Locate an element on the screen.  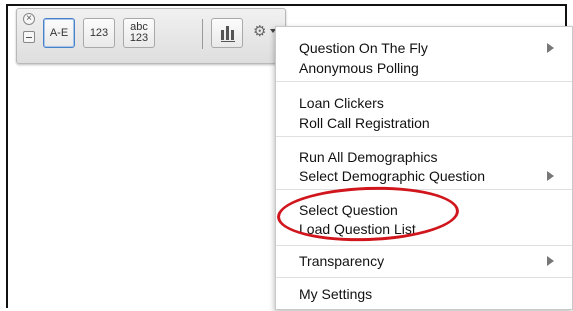
menu-item-select-question: Select Question is located at coordinates (430, 210).